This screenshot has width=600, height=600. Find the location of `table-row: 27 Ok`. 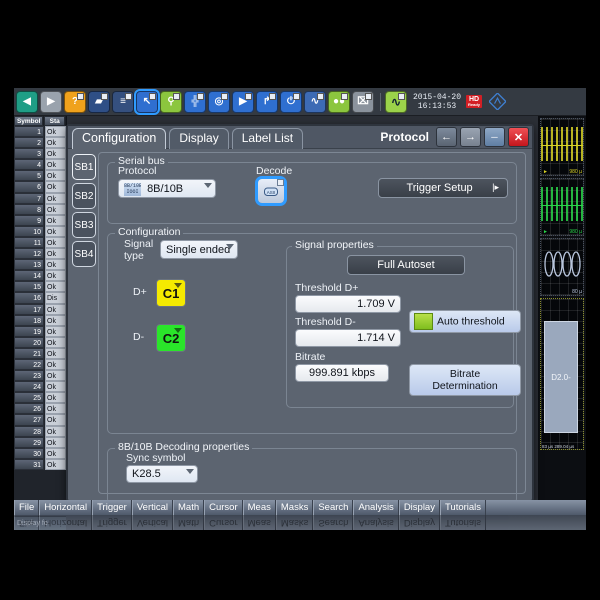

table-row: 27 Ok is located at coordinates (40, 420).